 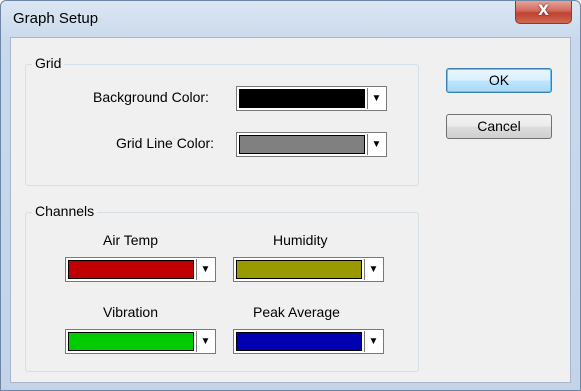 What do you see at coordinates (299, 341) in the screenshot?
I see `peak-average-color-swatch` at bounding box center [299, 341].